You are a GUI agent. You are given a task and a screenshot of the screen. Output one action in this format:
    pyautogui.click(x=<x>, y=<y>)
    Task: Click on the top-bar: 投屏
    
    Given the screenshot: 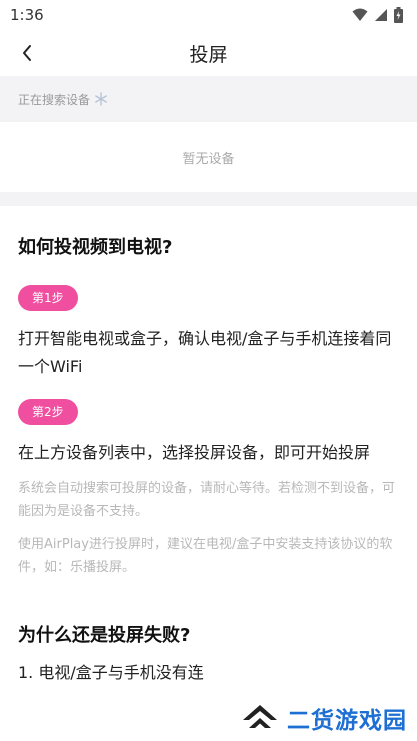 What is the action you would take?
    pyautogui.click(x=208, y=53)
    